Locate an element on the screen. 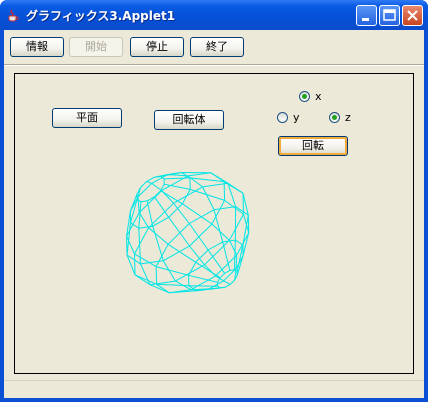 The height and width of the screenshot is (402, 428). stop-button: 停止 is located at coordinates (157, 47).